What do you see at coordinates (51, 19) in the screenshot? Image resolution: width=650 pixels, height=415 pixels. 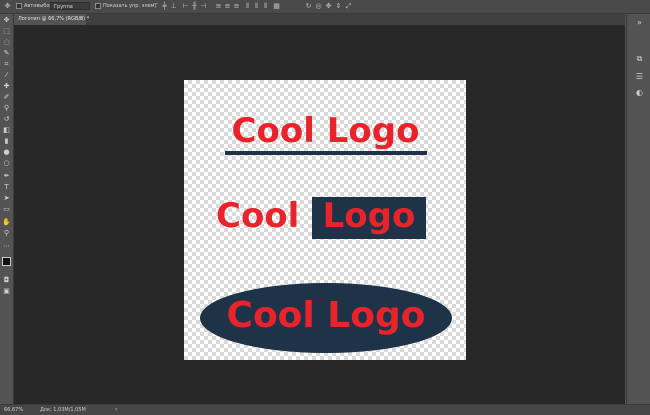 I see `document-tab: Логотип @ 66,7% (RGB/8) * ×` at bounding box center [51, 19].